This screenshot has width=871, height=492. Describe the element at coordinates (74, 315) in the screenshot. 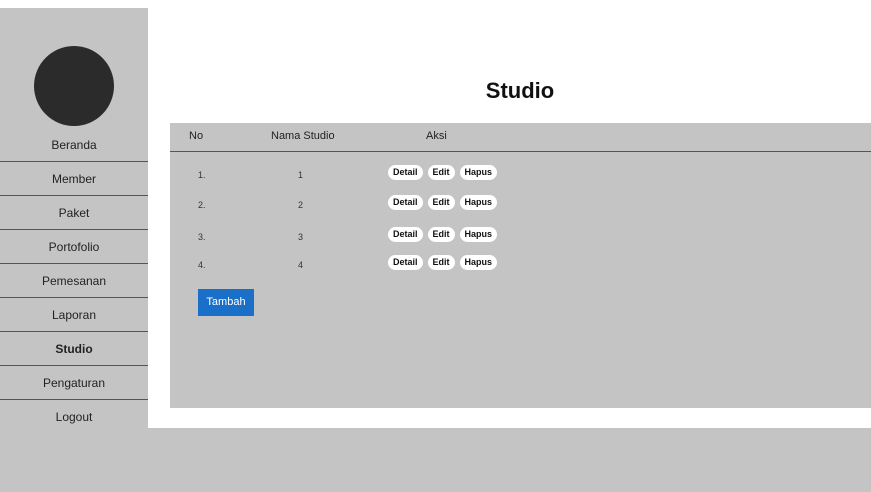

I see `sidebar-item-laporan: Laporan` at that location.